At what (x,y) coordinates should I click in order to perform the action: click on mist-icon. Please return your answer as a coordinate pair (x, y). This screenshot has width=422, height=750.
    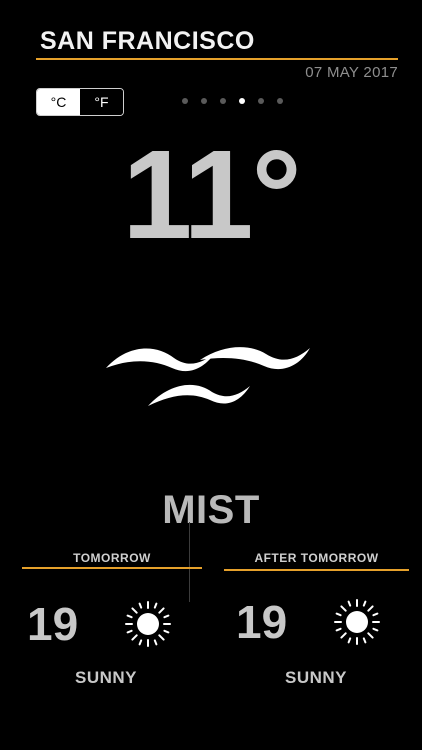
    Looking at the image, I should click on (208, 376).